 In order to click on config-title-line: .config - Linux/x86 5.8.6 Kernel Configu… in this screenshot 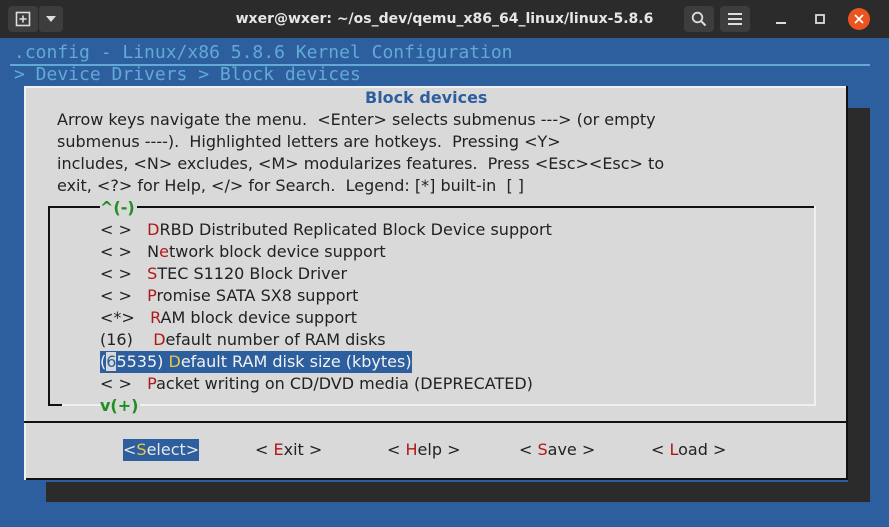, I will do `click(263, 52)`.